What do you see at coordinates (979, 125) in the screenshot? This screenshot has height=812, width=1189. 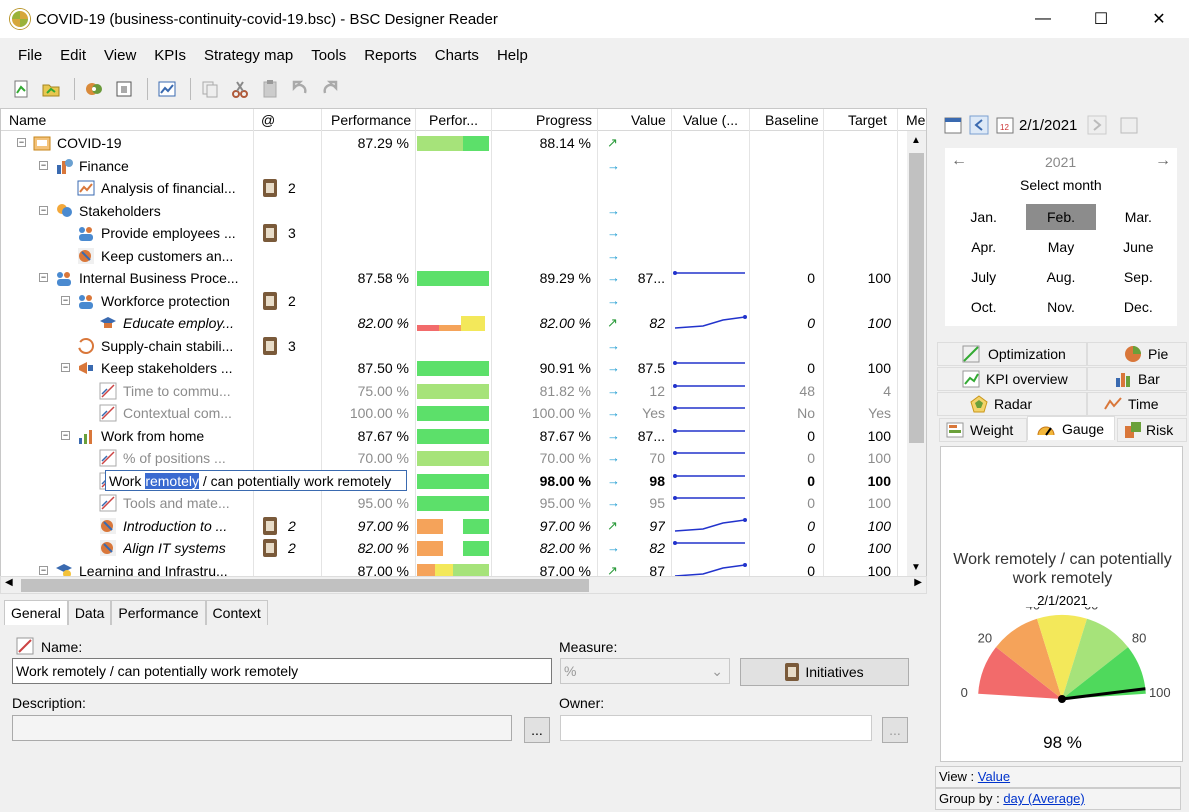 I see `back-arrow-icon` at bounding box center [979, 125].